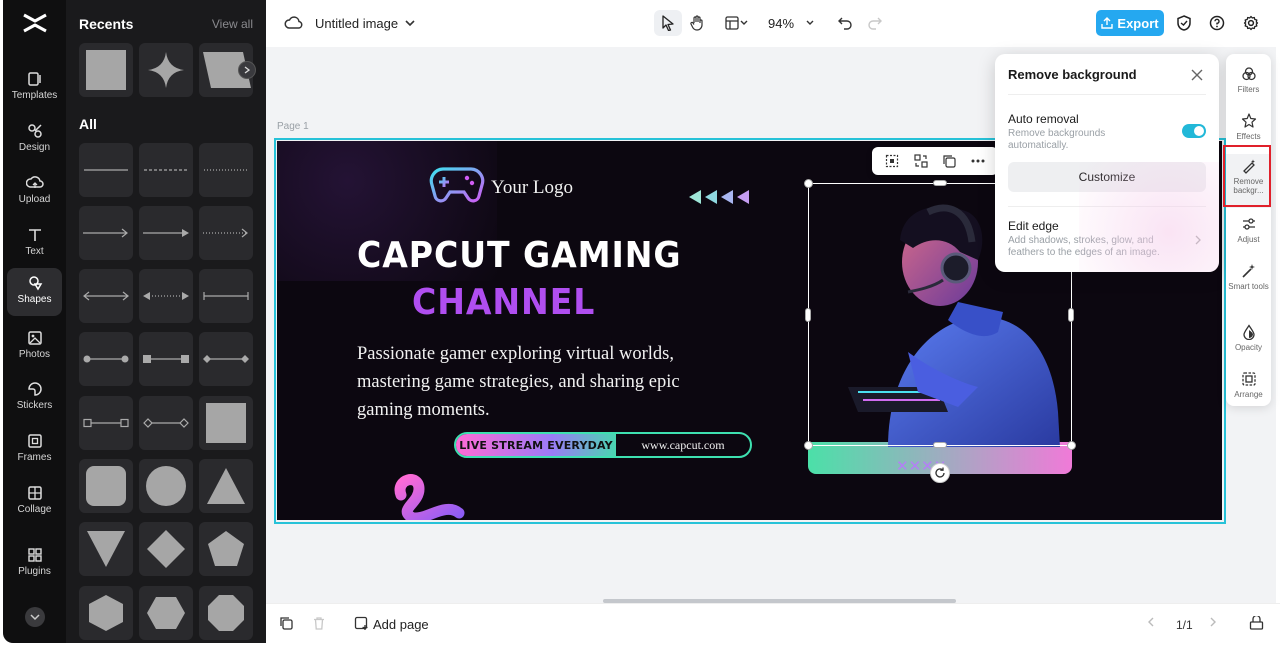 This screenshot has height=646, width=1280. What do you see at coordinates (166, 613) in the screenshot?
I see `shape-hexagon-flat-tile` at bounding box center [166, 613].